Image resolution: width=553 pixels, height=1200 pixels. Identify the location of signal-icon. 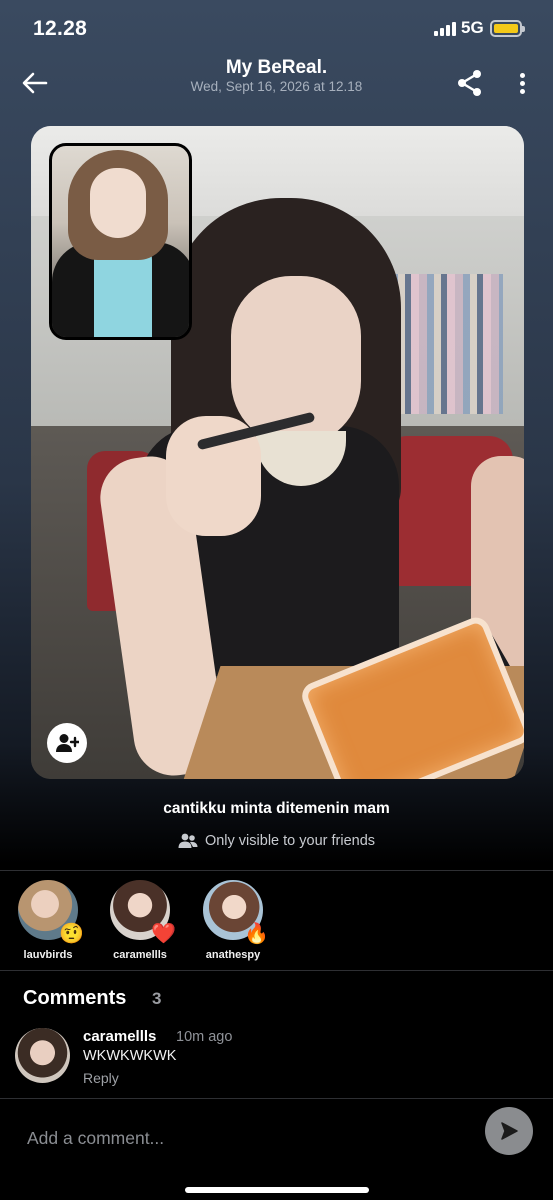
(445, 29).